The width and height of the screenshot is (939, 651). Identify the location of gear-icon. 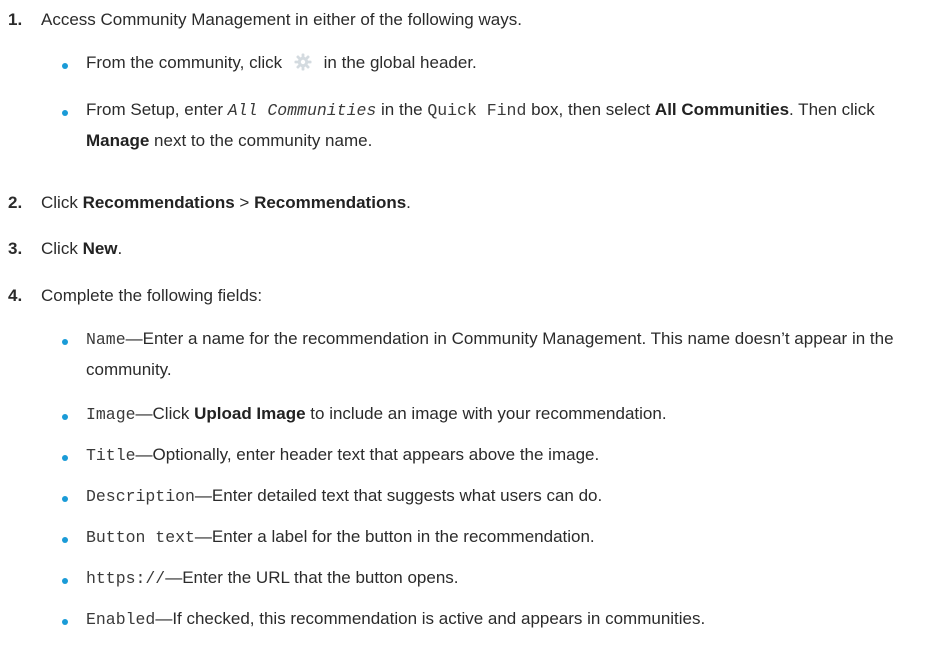
(303, 62).